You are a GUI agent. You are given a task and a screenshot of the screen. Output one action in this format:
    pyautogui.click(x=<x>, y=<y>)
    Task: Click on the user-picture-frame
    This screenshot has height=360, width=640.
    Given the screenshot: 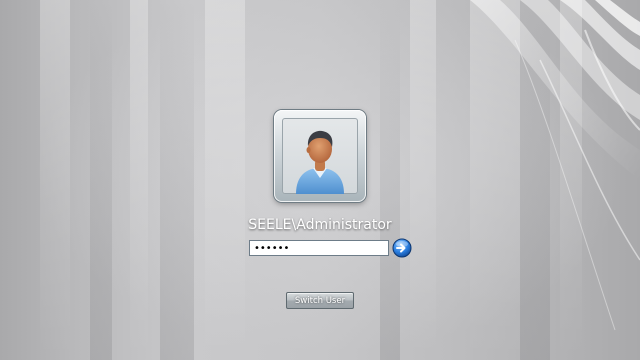 What is the action you would take?
    pyautogui.click(x=320, y=156)
    